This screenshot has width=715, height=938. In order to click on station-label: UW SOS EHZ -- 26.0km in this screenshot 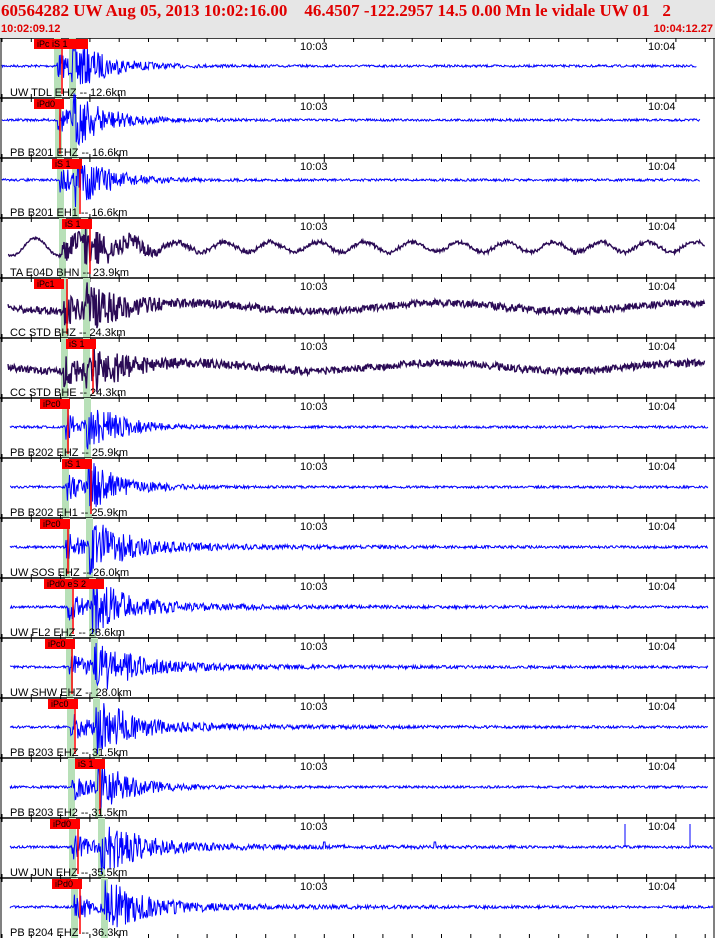, I will do `click(69, 573)`.